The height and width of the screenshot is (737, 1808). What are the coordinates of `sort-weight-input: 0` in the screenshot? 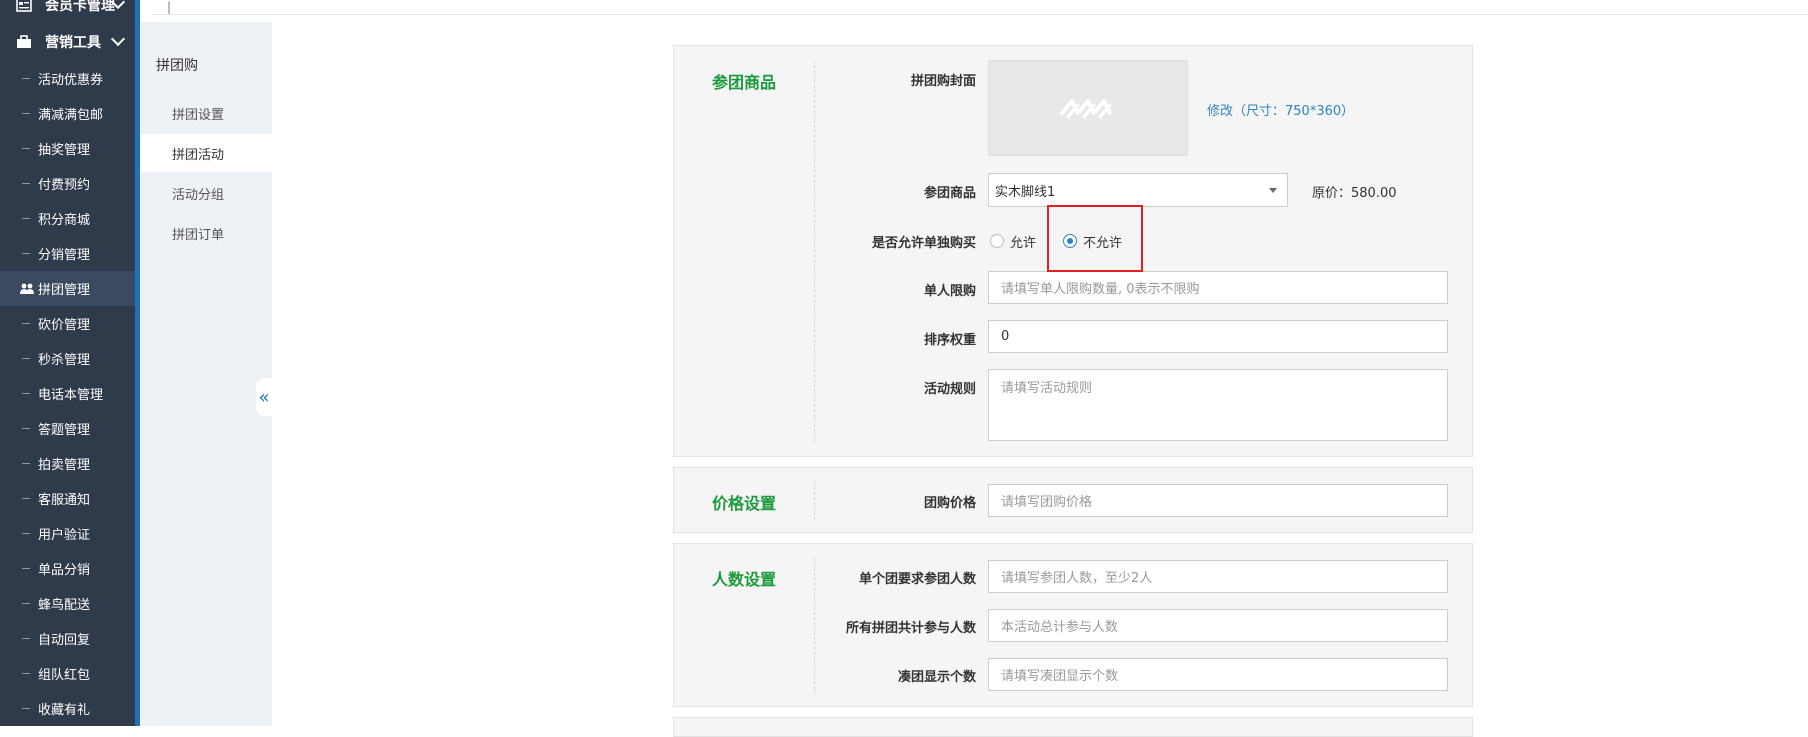 It's located at (1218, 336).